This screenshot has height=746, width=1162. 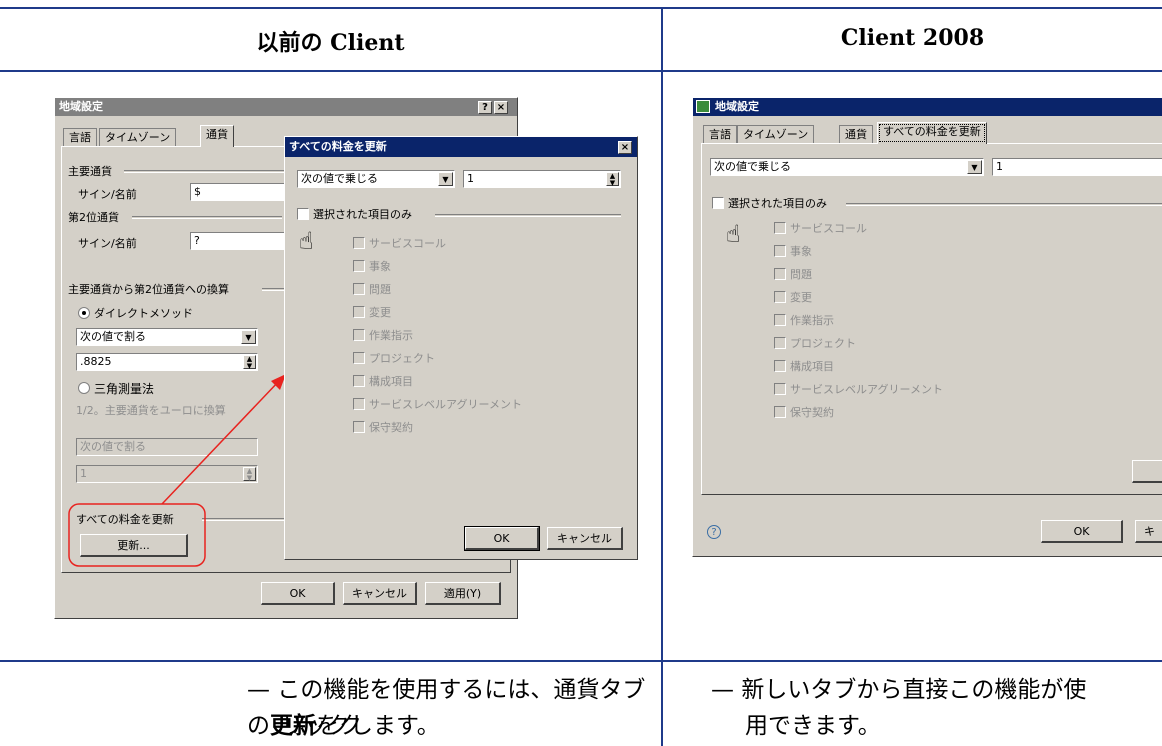 I want to click on popup-item-label: 作業指示, so click(x=391, y=335).